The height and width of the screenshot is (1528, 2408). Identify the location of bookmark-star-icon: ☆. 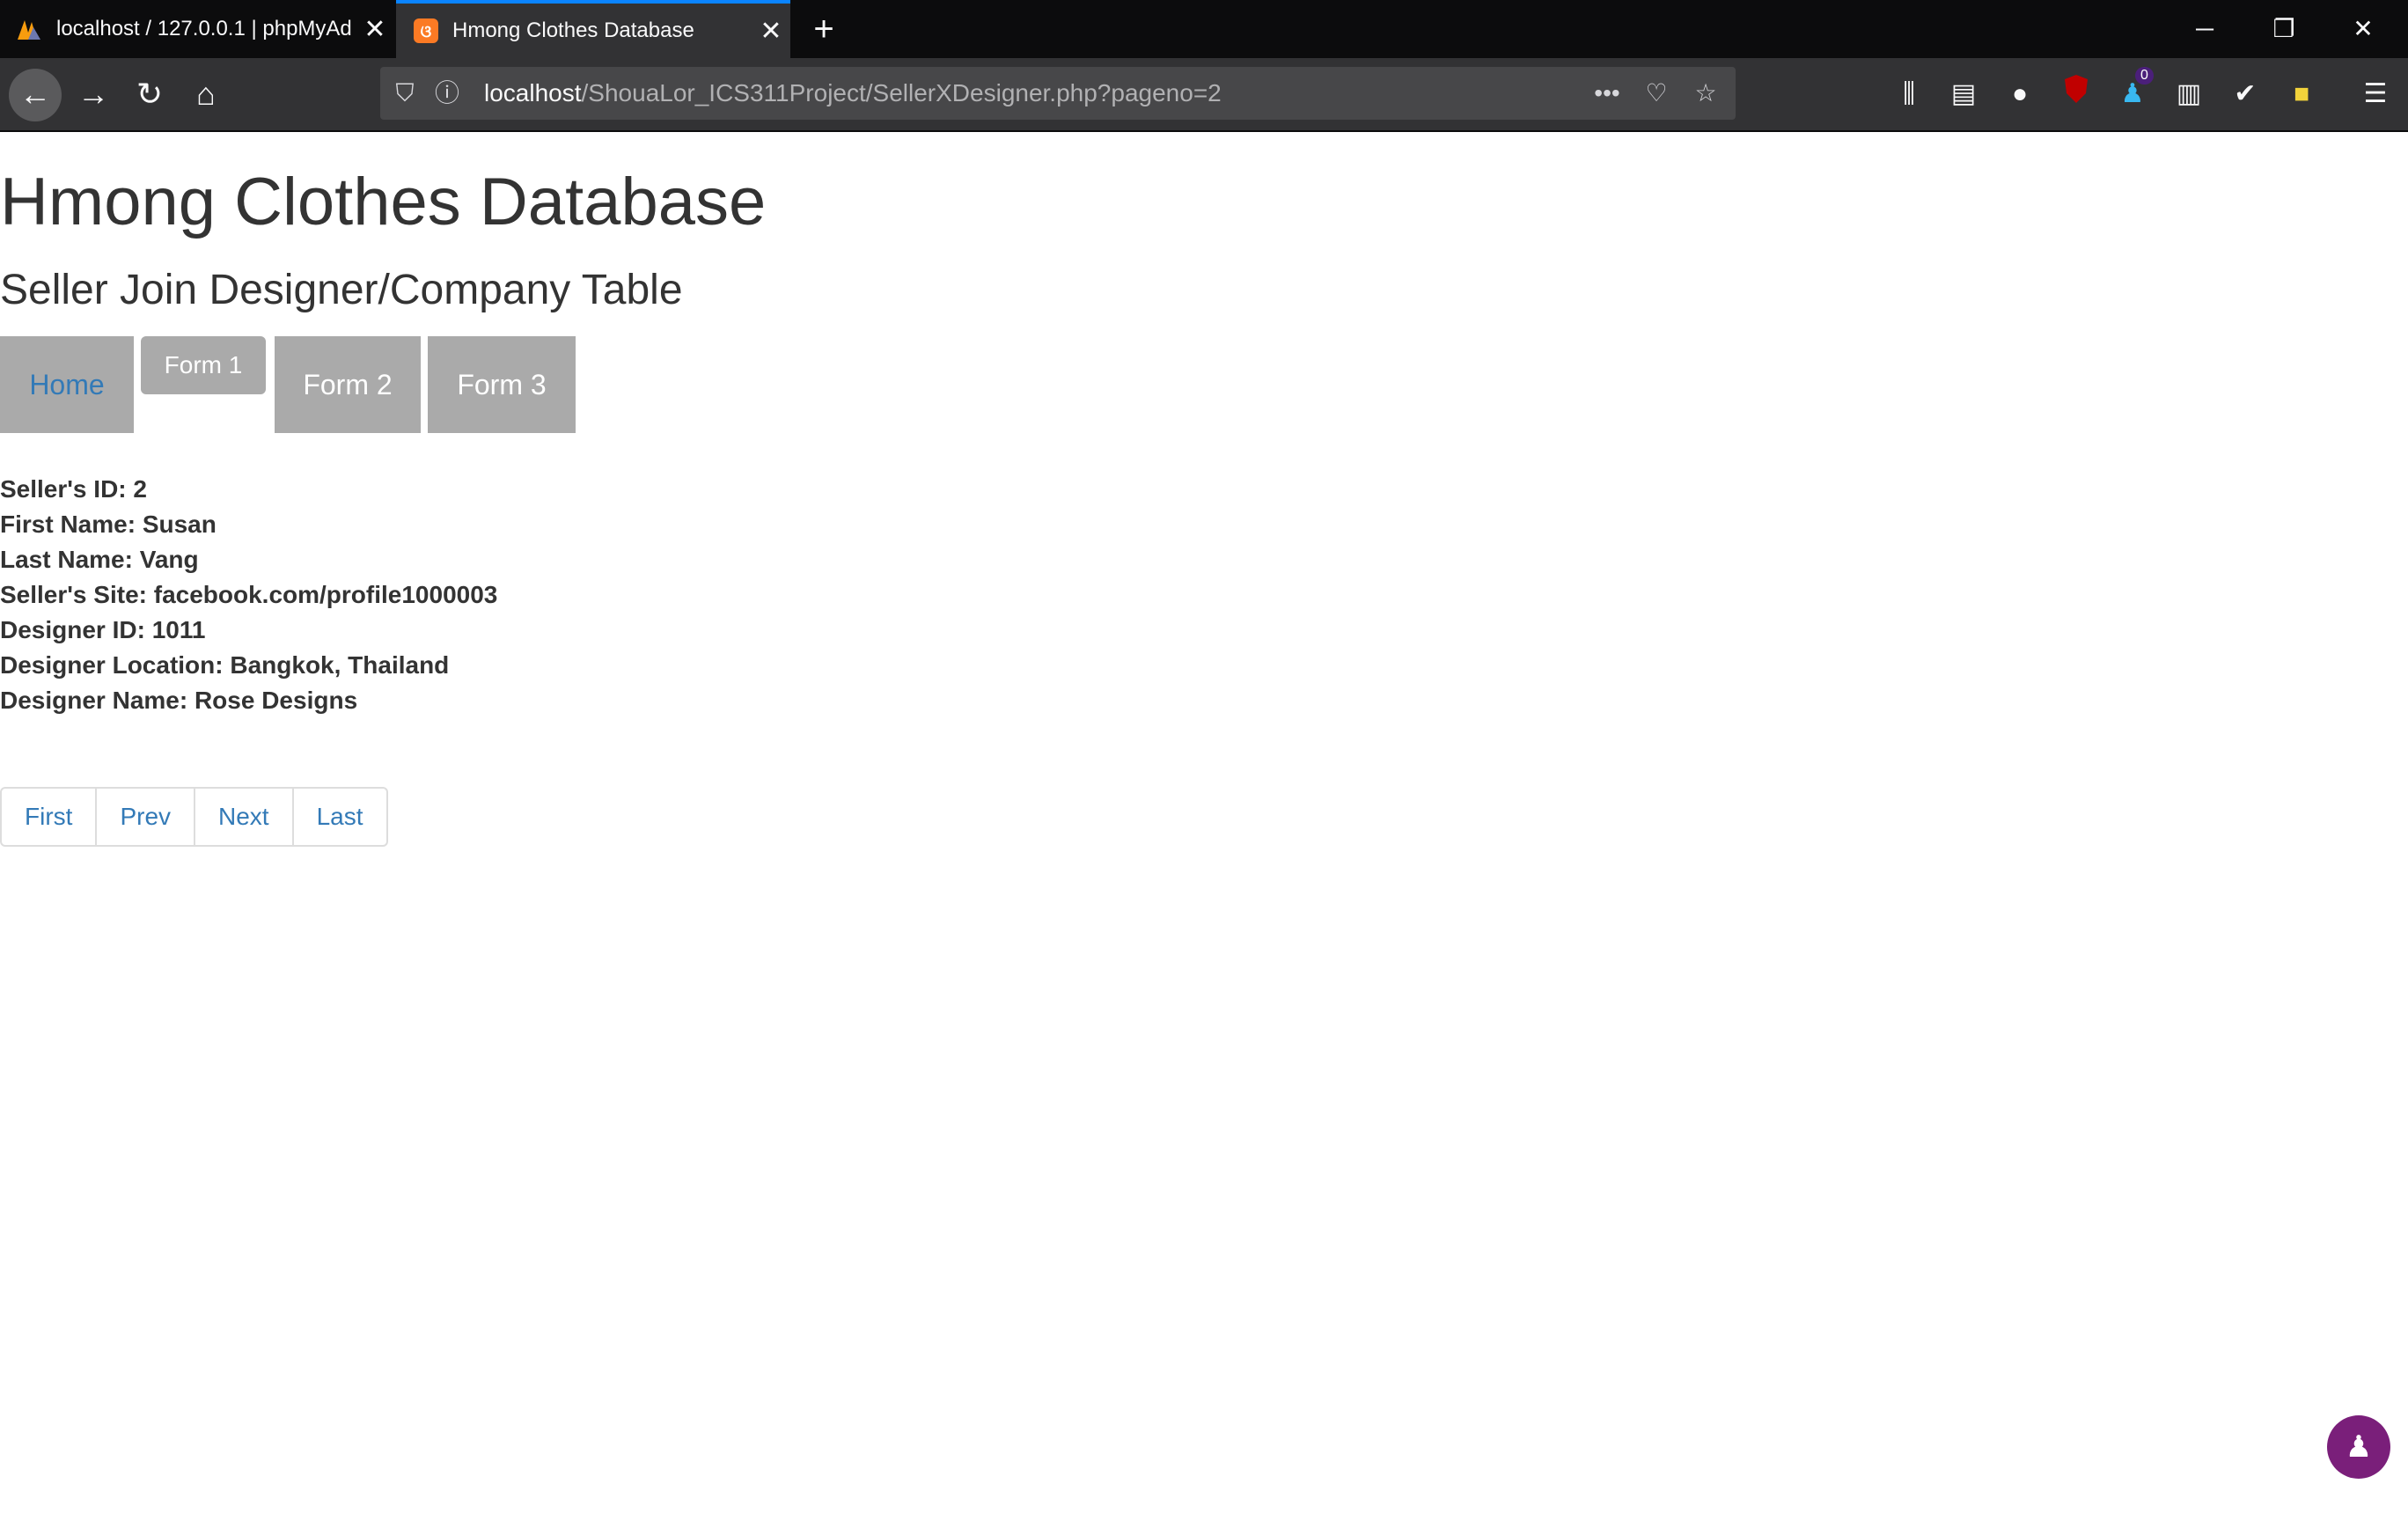
(1705, 93).